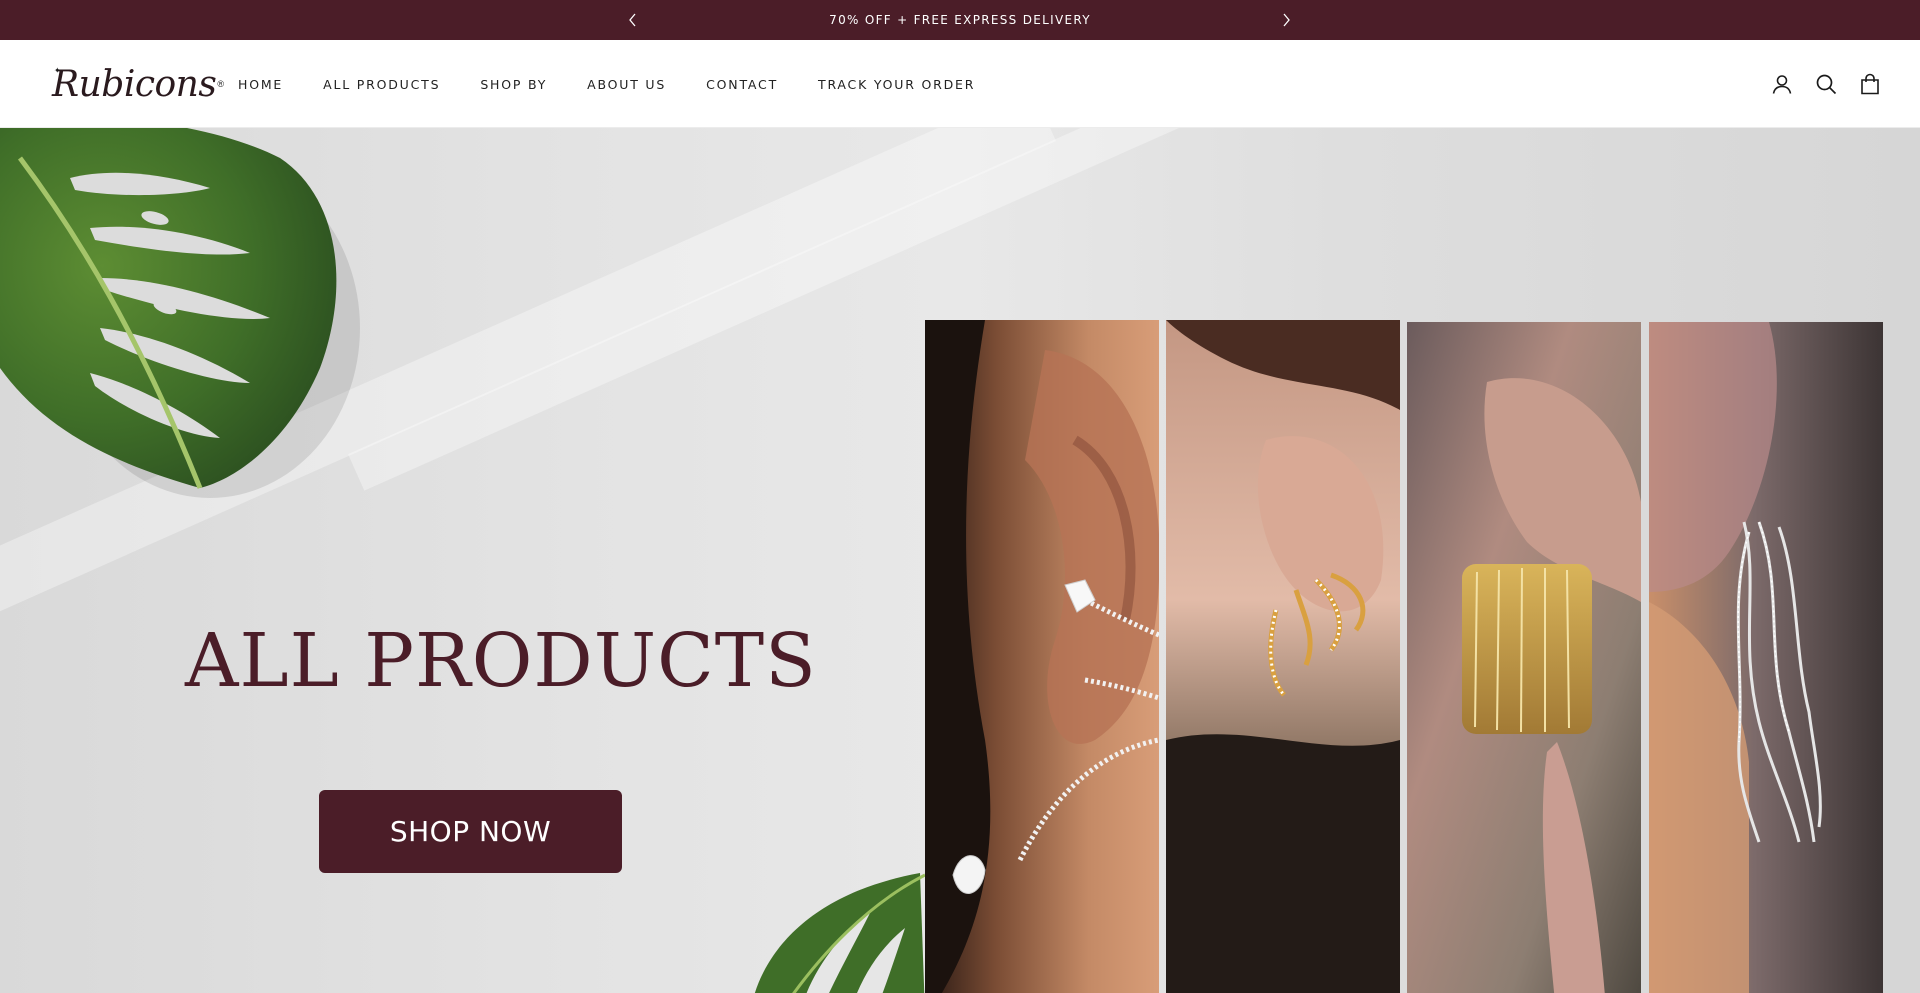  What do you see at coordinates (1766, 657) in the screenshot?
I see `silver-tassel-earrings-photo` at bounding box center [1766, 657].